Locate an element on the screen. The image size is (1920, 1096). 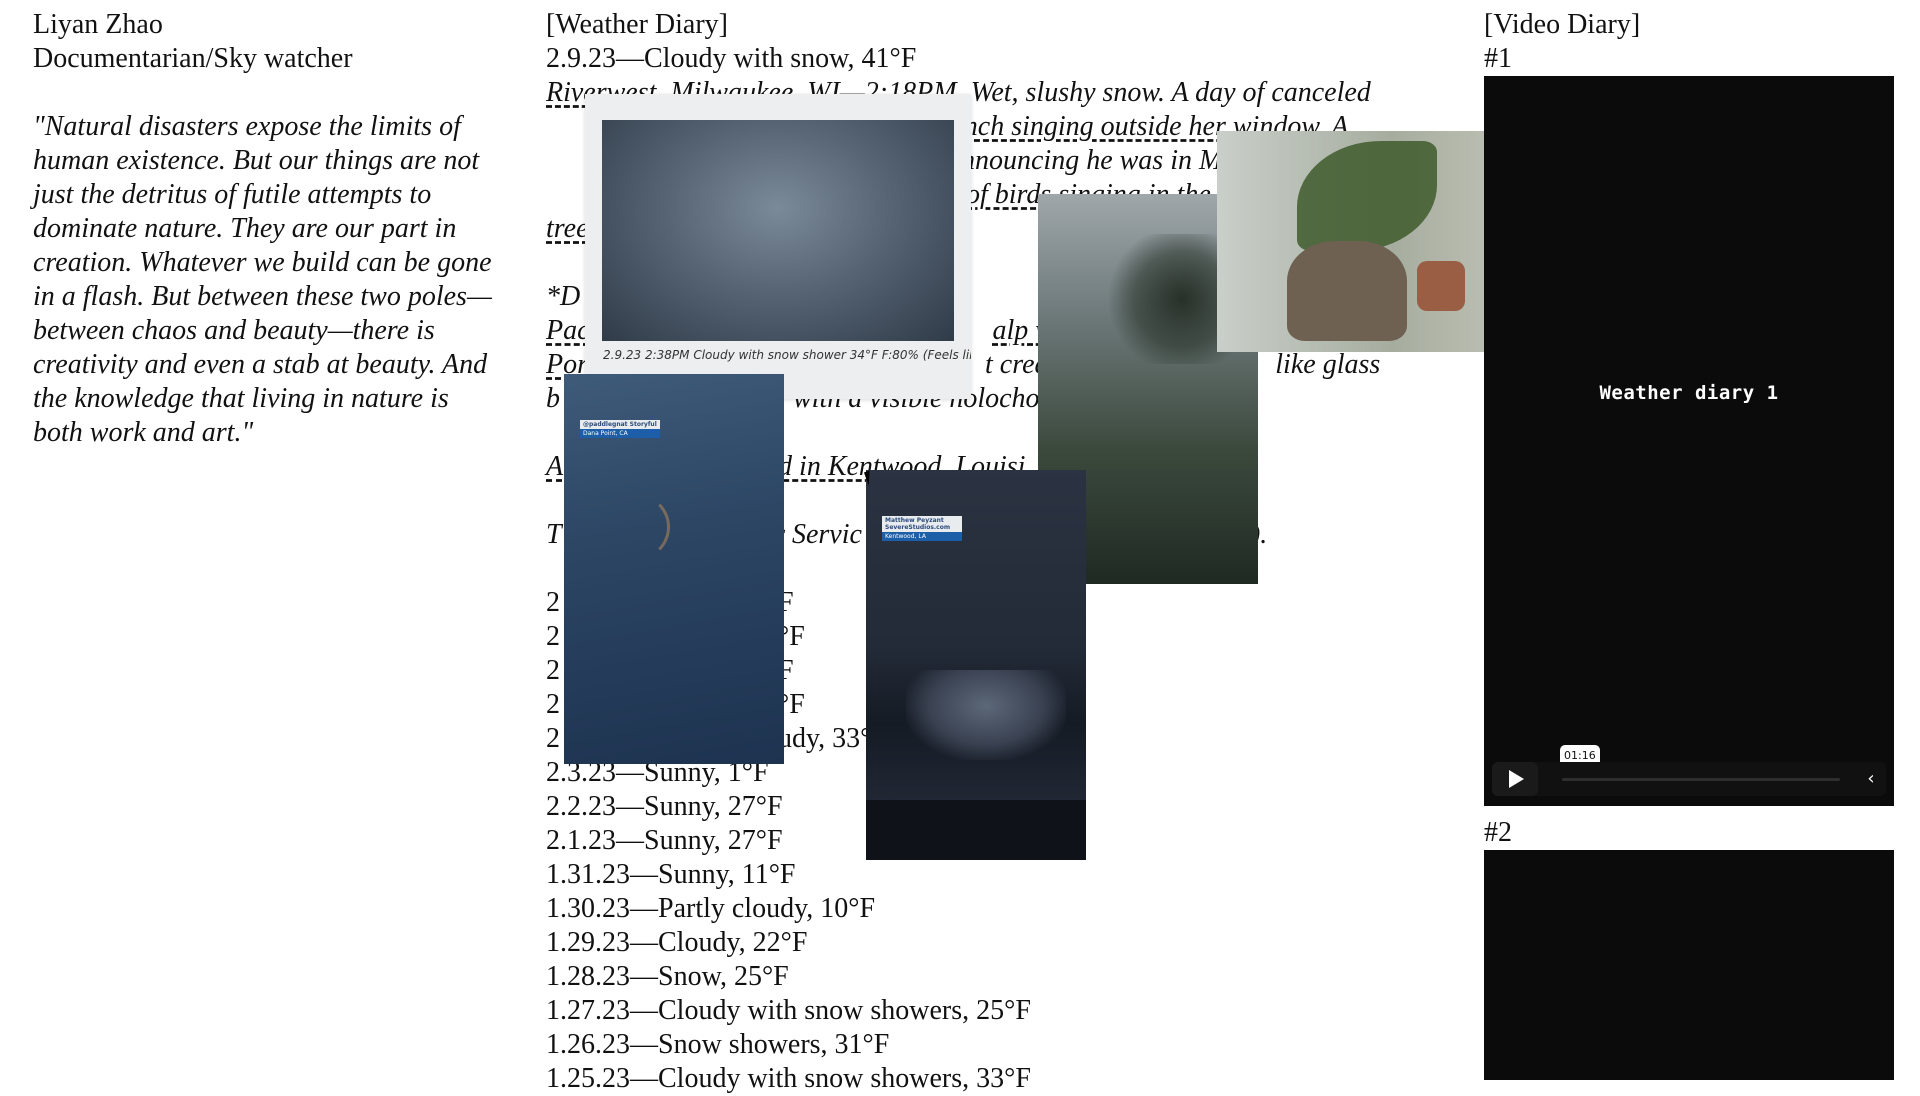
video-2-label: #2 is located at coordinates (1498, 832).